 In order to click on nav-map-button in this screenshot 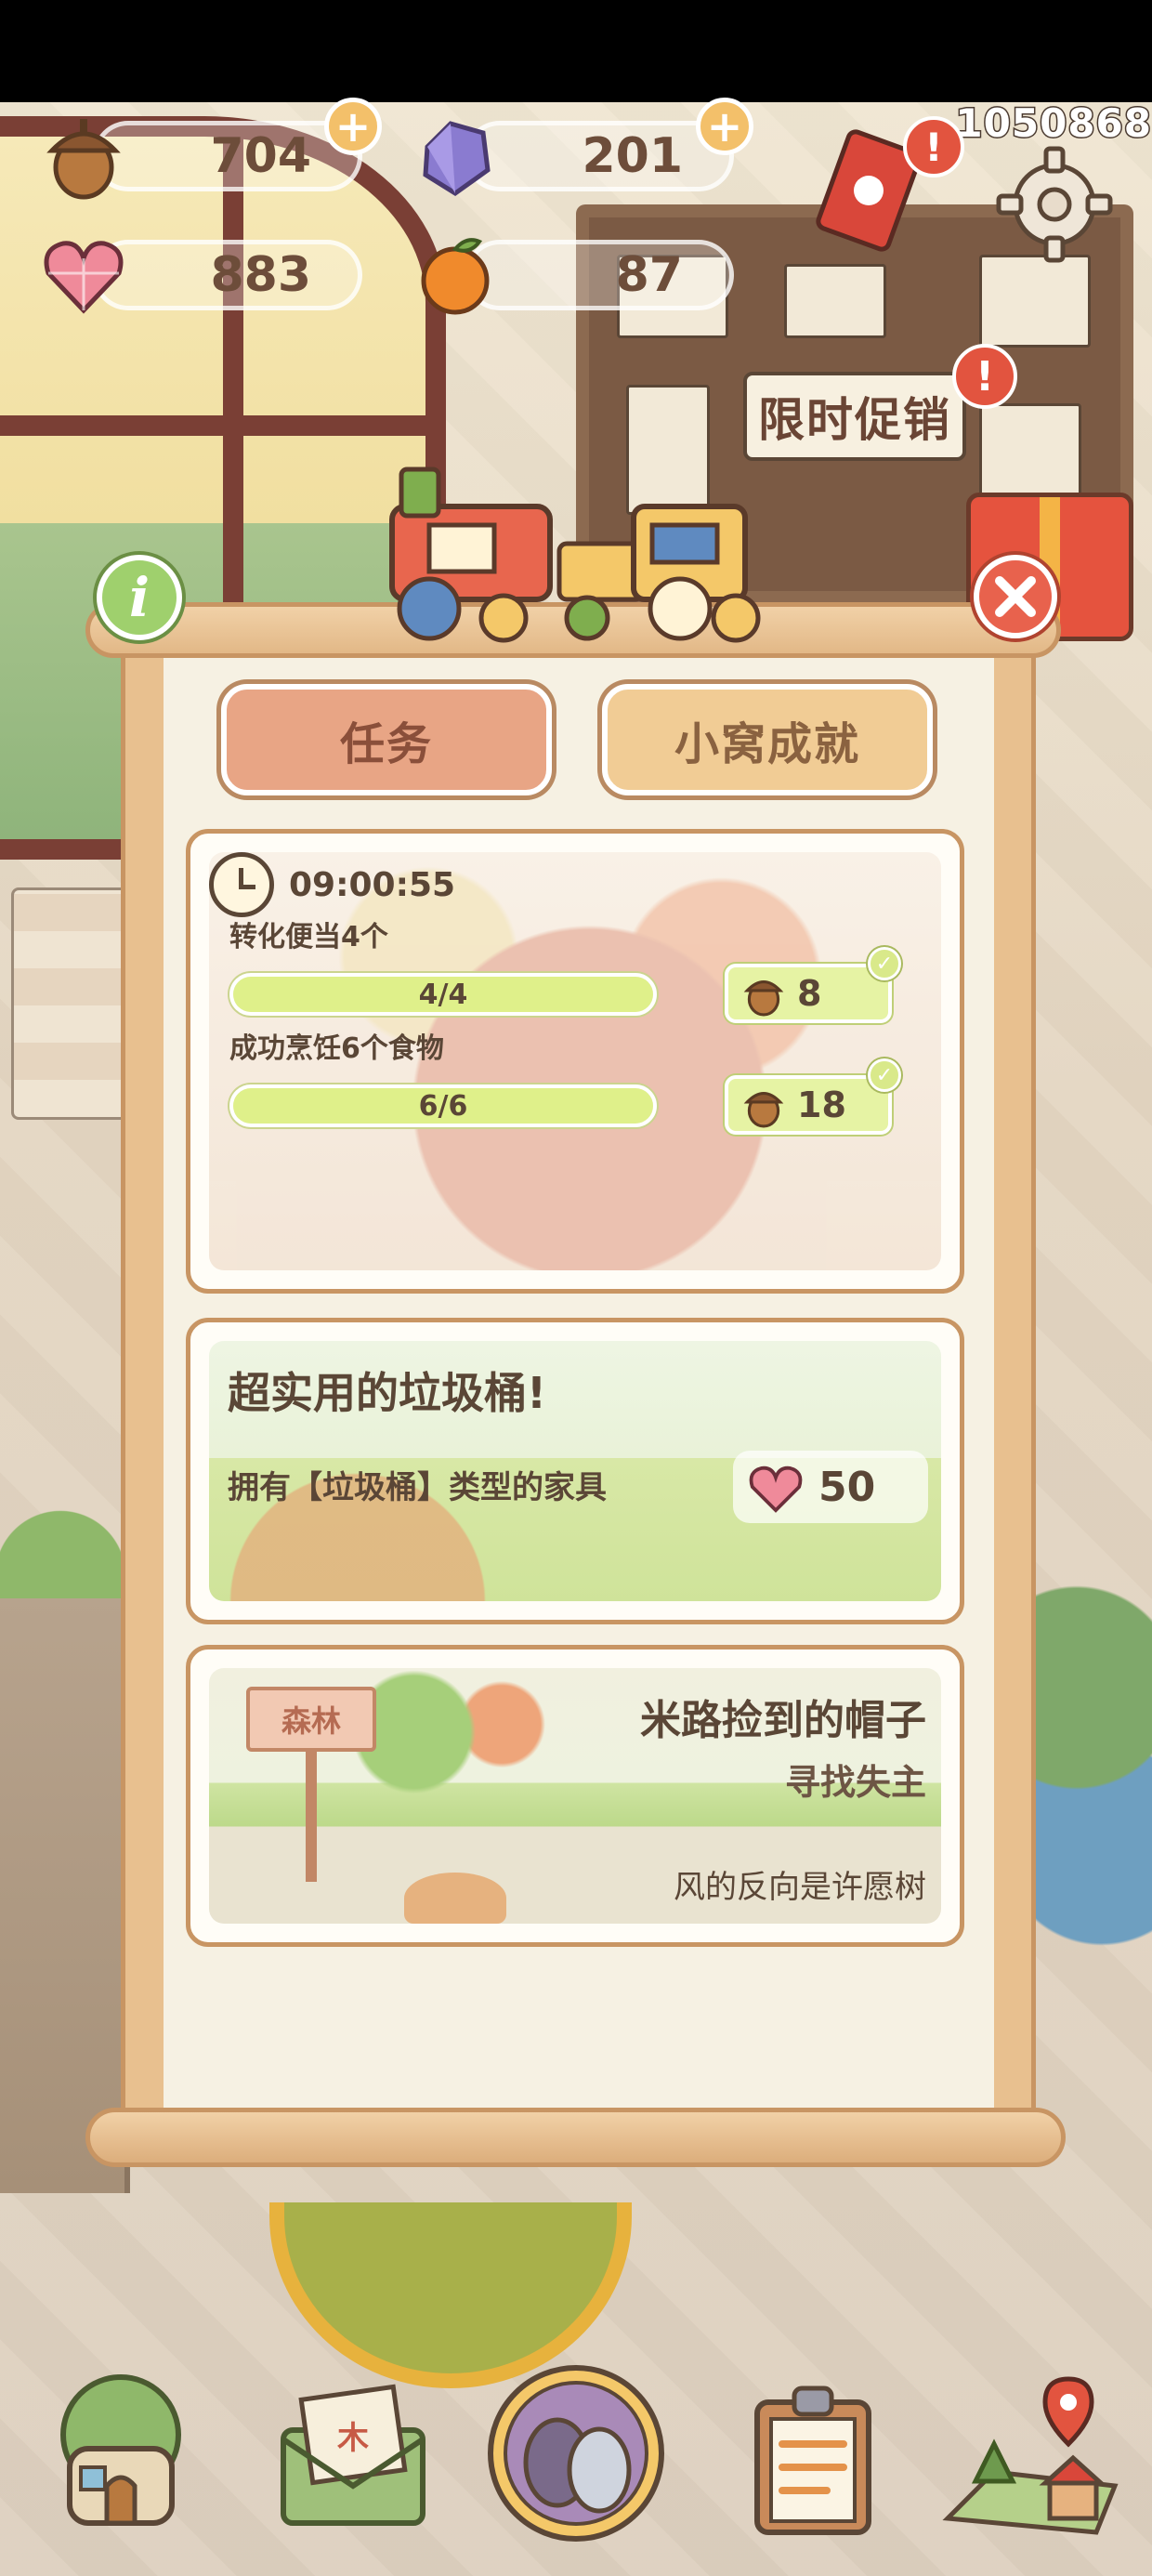, I will do `click(1031, 2453)`.